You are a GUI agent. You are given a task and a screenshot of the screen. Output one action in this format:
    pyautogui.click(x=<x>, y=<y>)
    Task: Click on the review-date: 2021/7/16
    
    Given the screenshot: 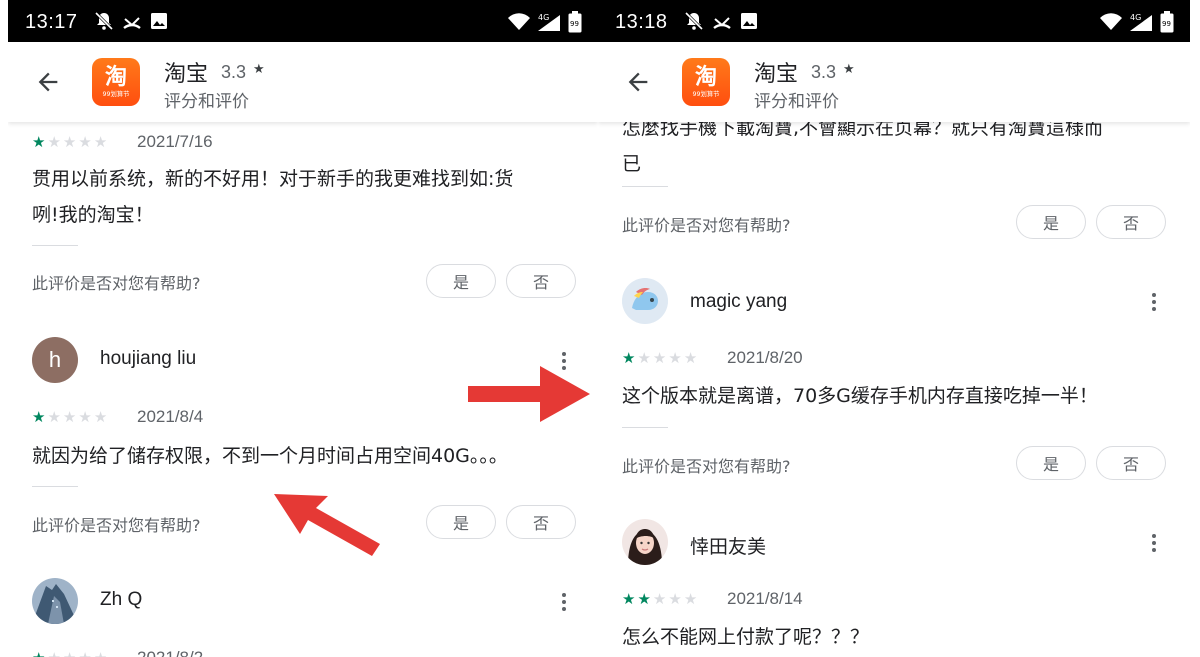 What is the action you would take?
    pyautogui.click(x=175, y=141)
    